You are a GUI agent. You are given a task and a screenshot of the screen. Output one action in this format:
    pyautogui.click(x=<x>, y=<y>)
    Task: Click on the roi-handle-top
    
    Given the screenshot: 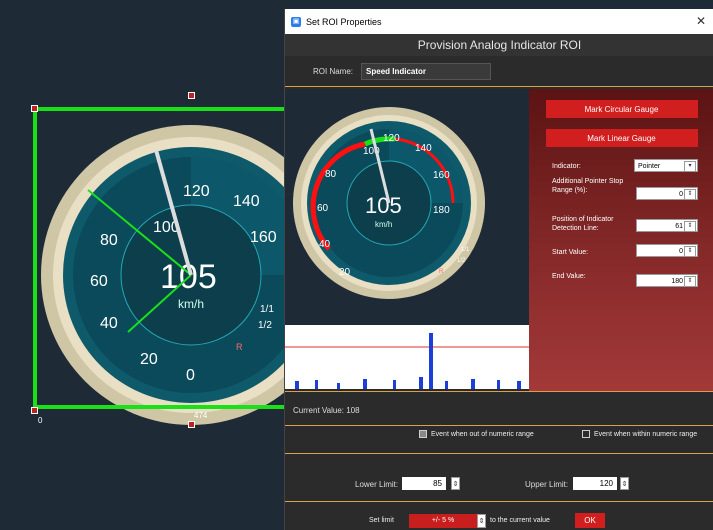 What is the action you would take?
    pyautogui.click(x=191, y=95)
    